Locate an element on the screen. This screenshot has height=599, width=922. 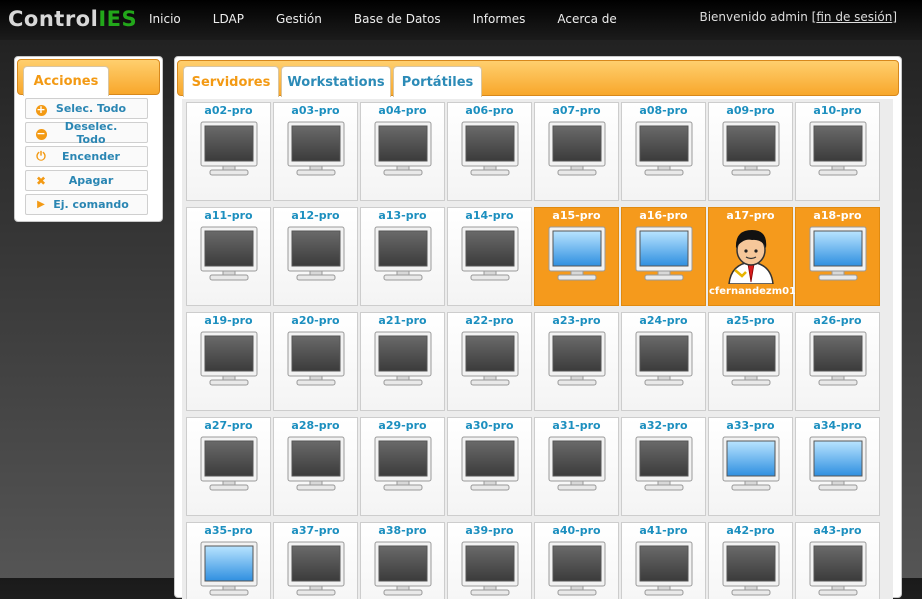
computer-card-a04-pro: a04-pro is located at coordinates (402, 151).